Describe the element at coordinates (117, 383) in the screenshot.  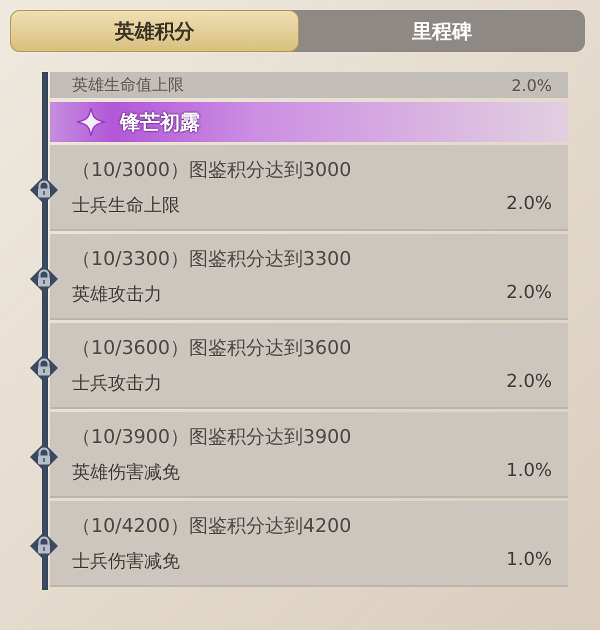
I see `reward-name: 士兵攻击力` at that location.